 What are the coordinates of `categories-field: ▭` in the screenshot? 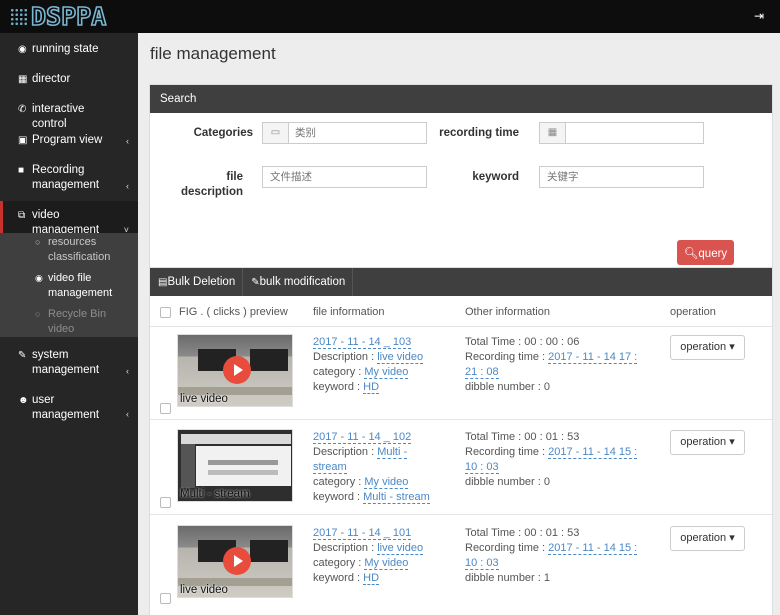 It's located at (344, 133).